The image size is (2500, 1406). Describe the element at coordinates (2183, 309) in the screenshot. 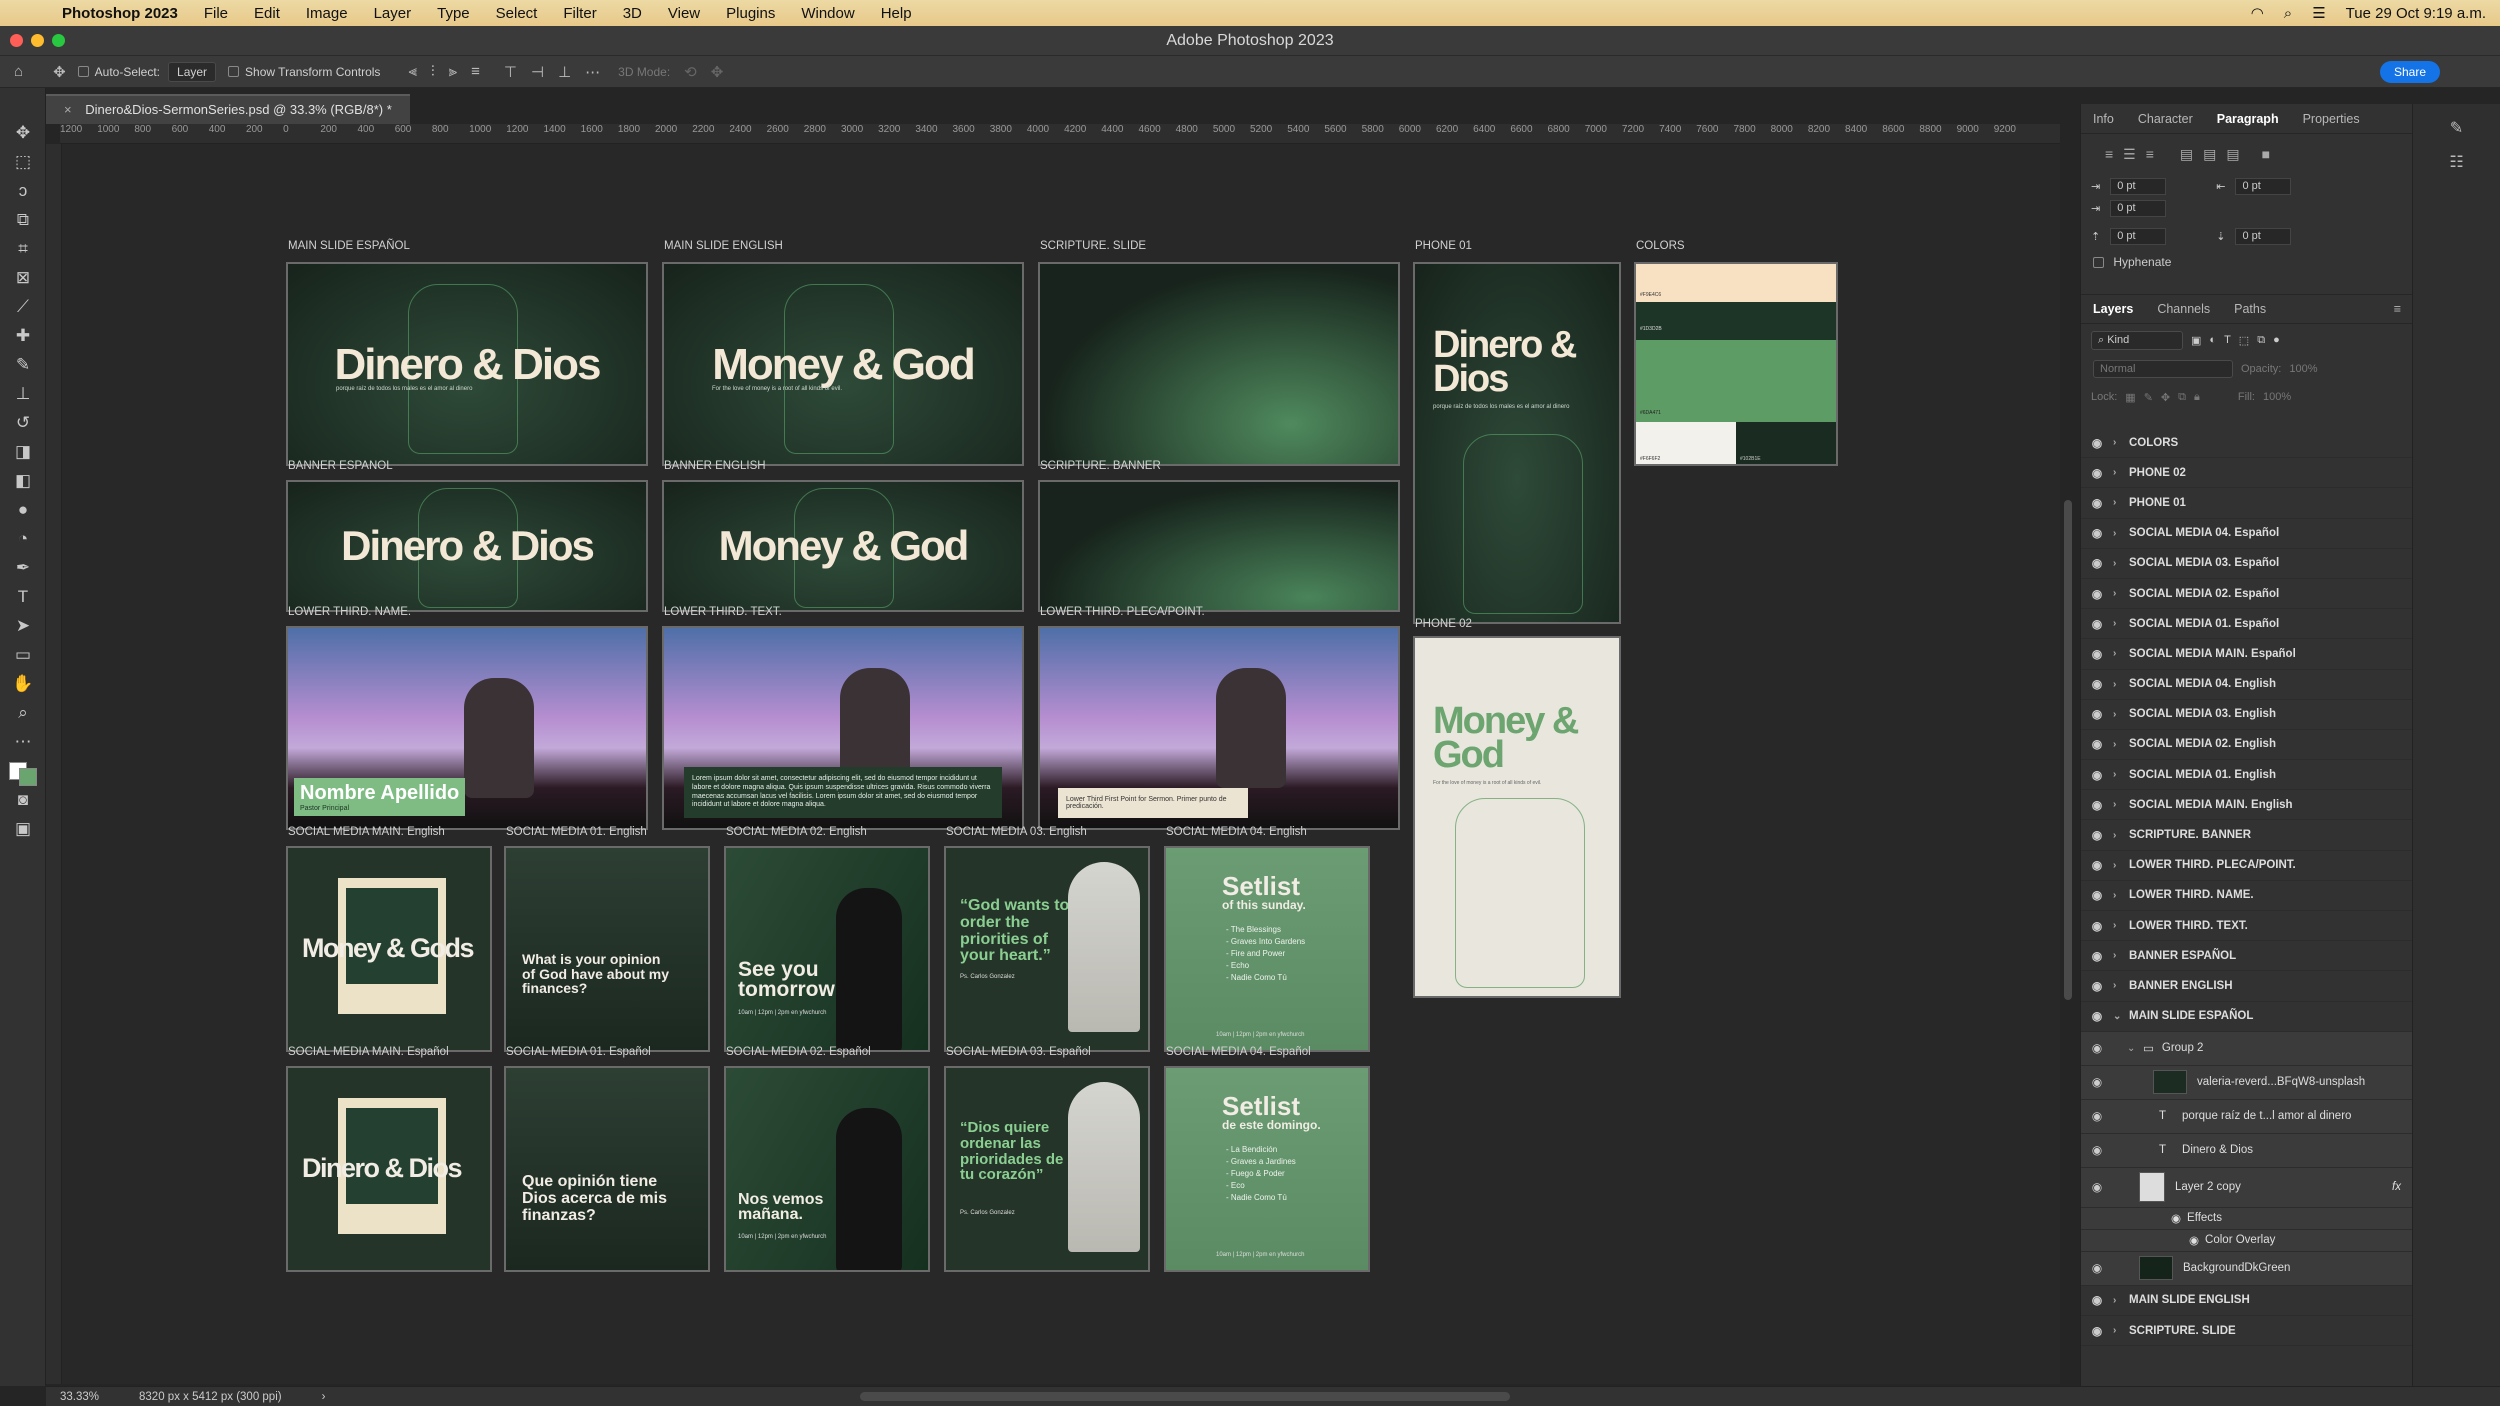

I see `tab-channels: Channels` at that location.